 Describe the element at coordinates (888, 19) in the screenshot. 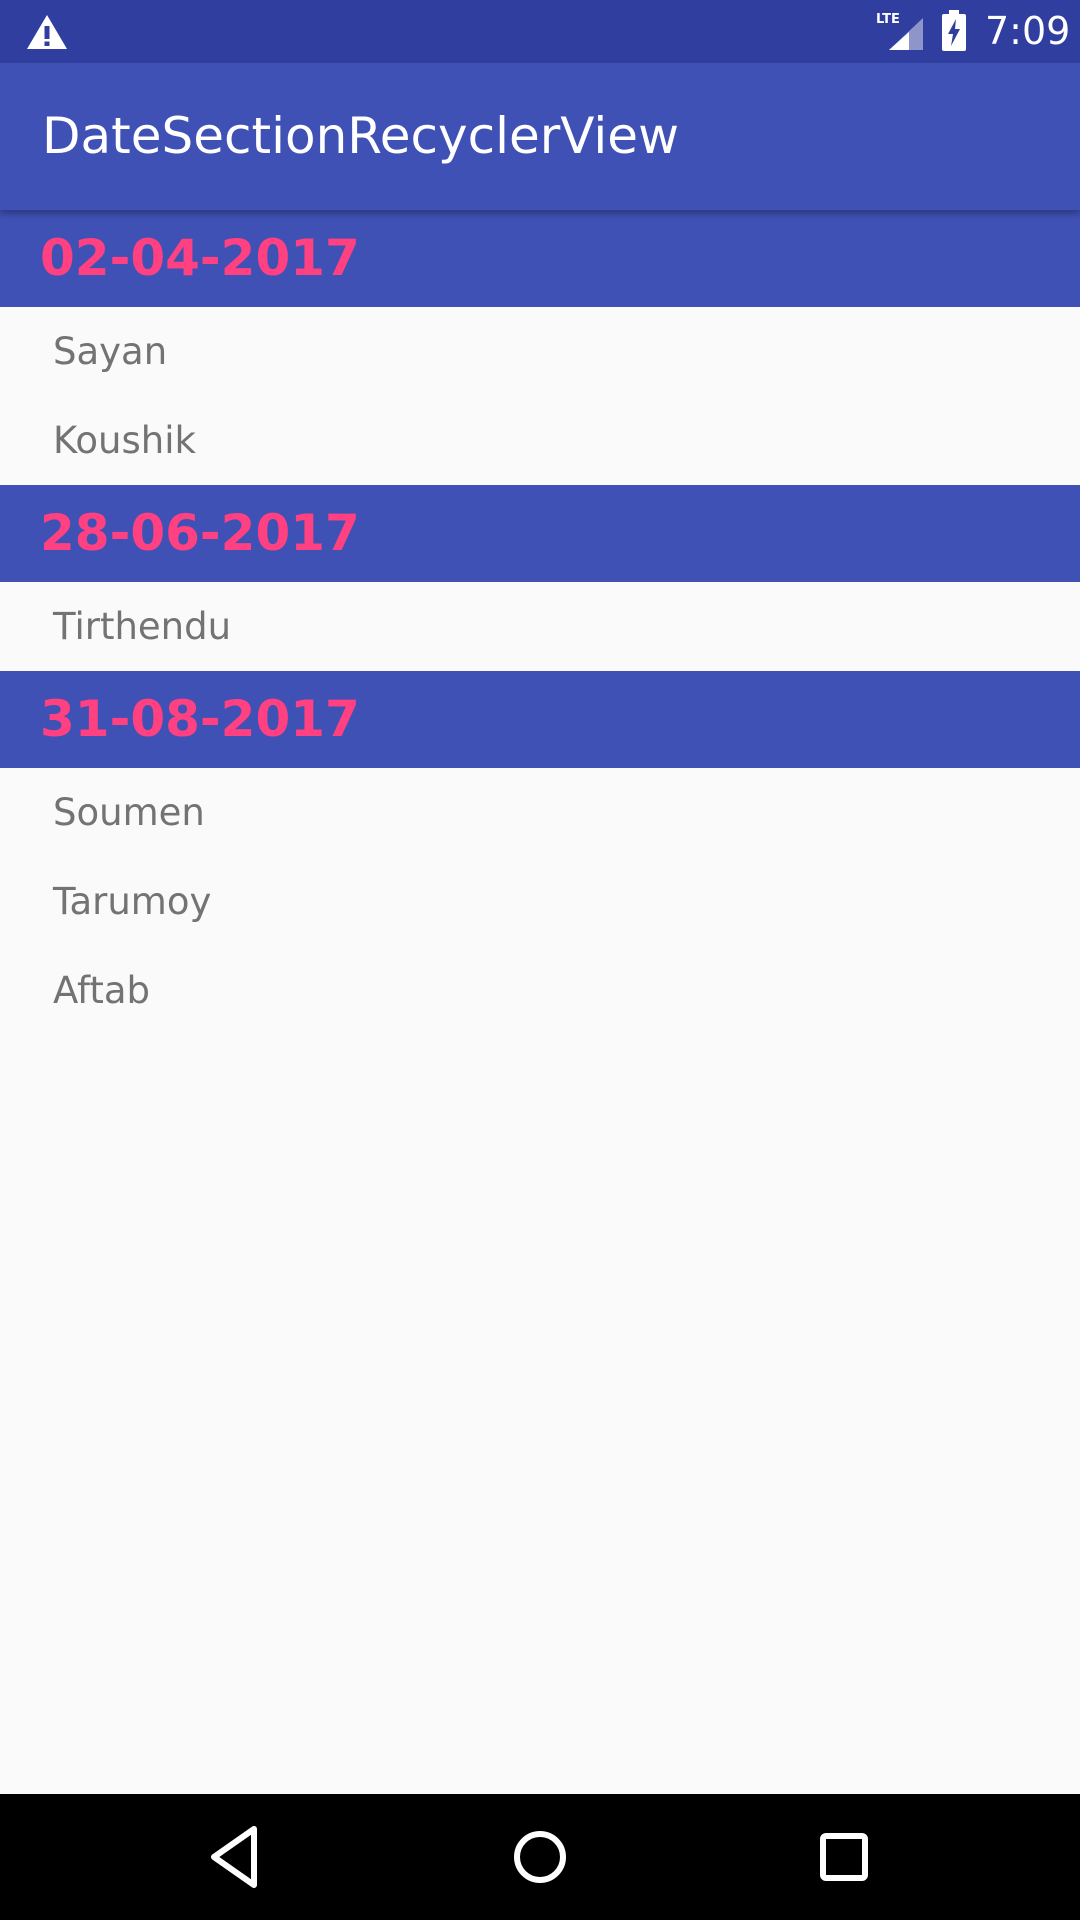

I see `lte-label: LTE` at that location.